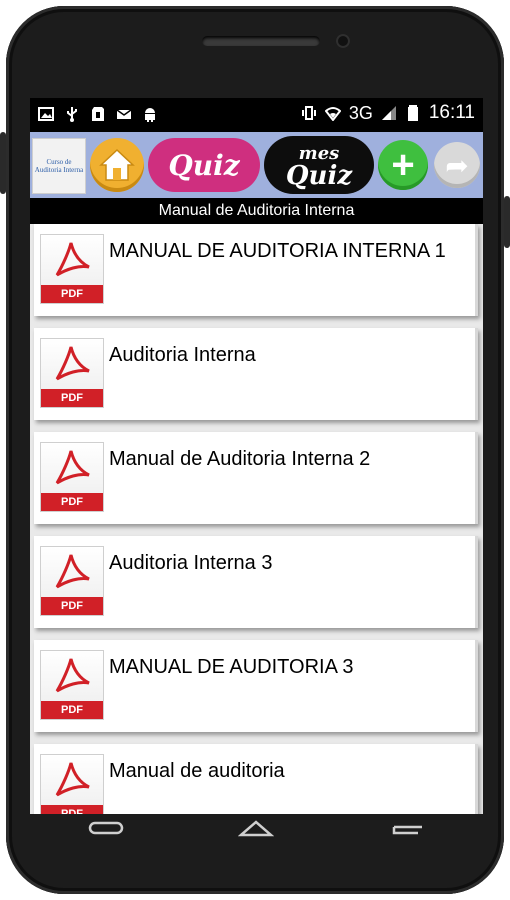  Describe the element at coordinates (256, 478) in the screenshot. I see `list-item: PDF Manual de Auditoria Interna 2` at that location.